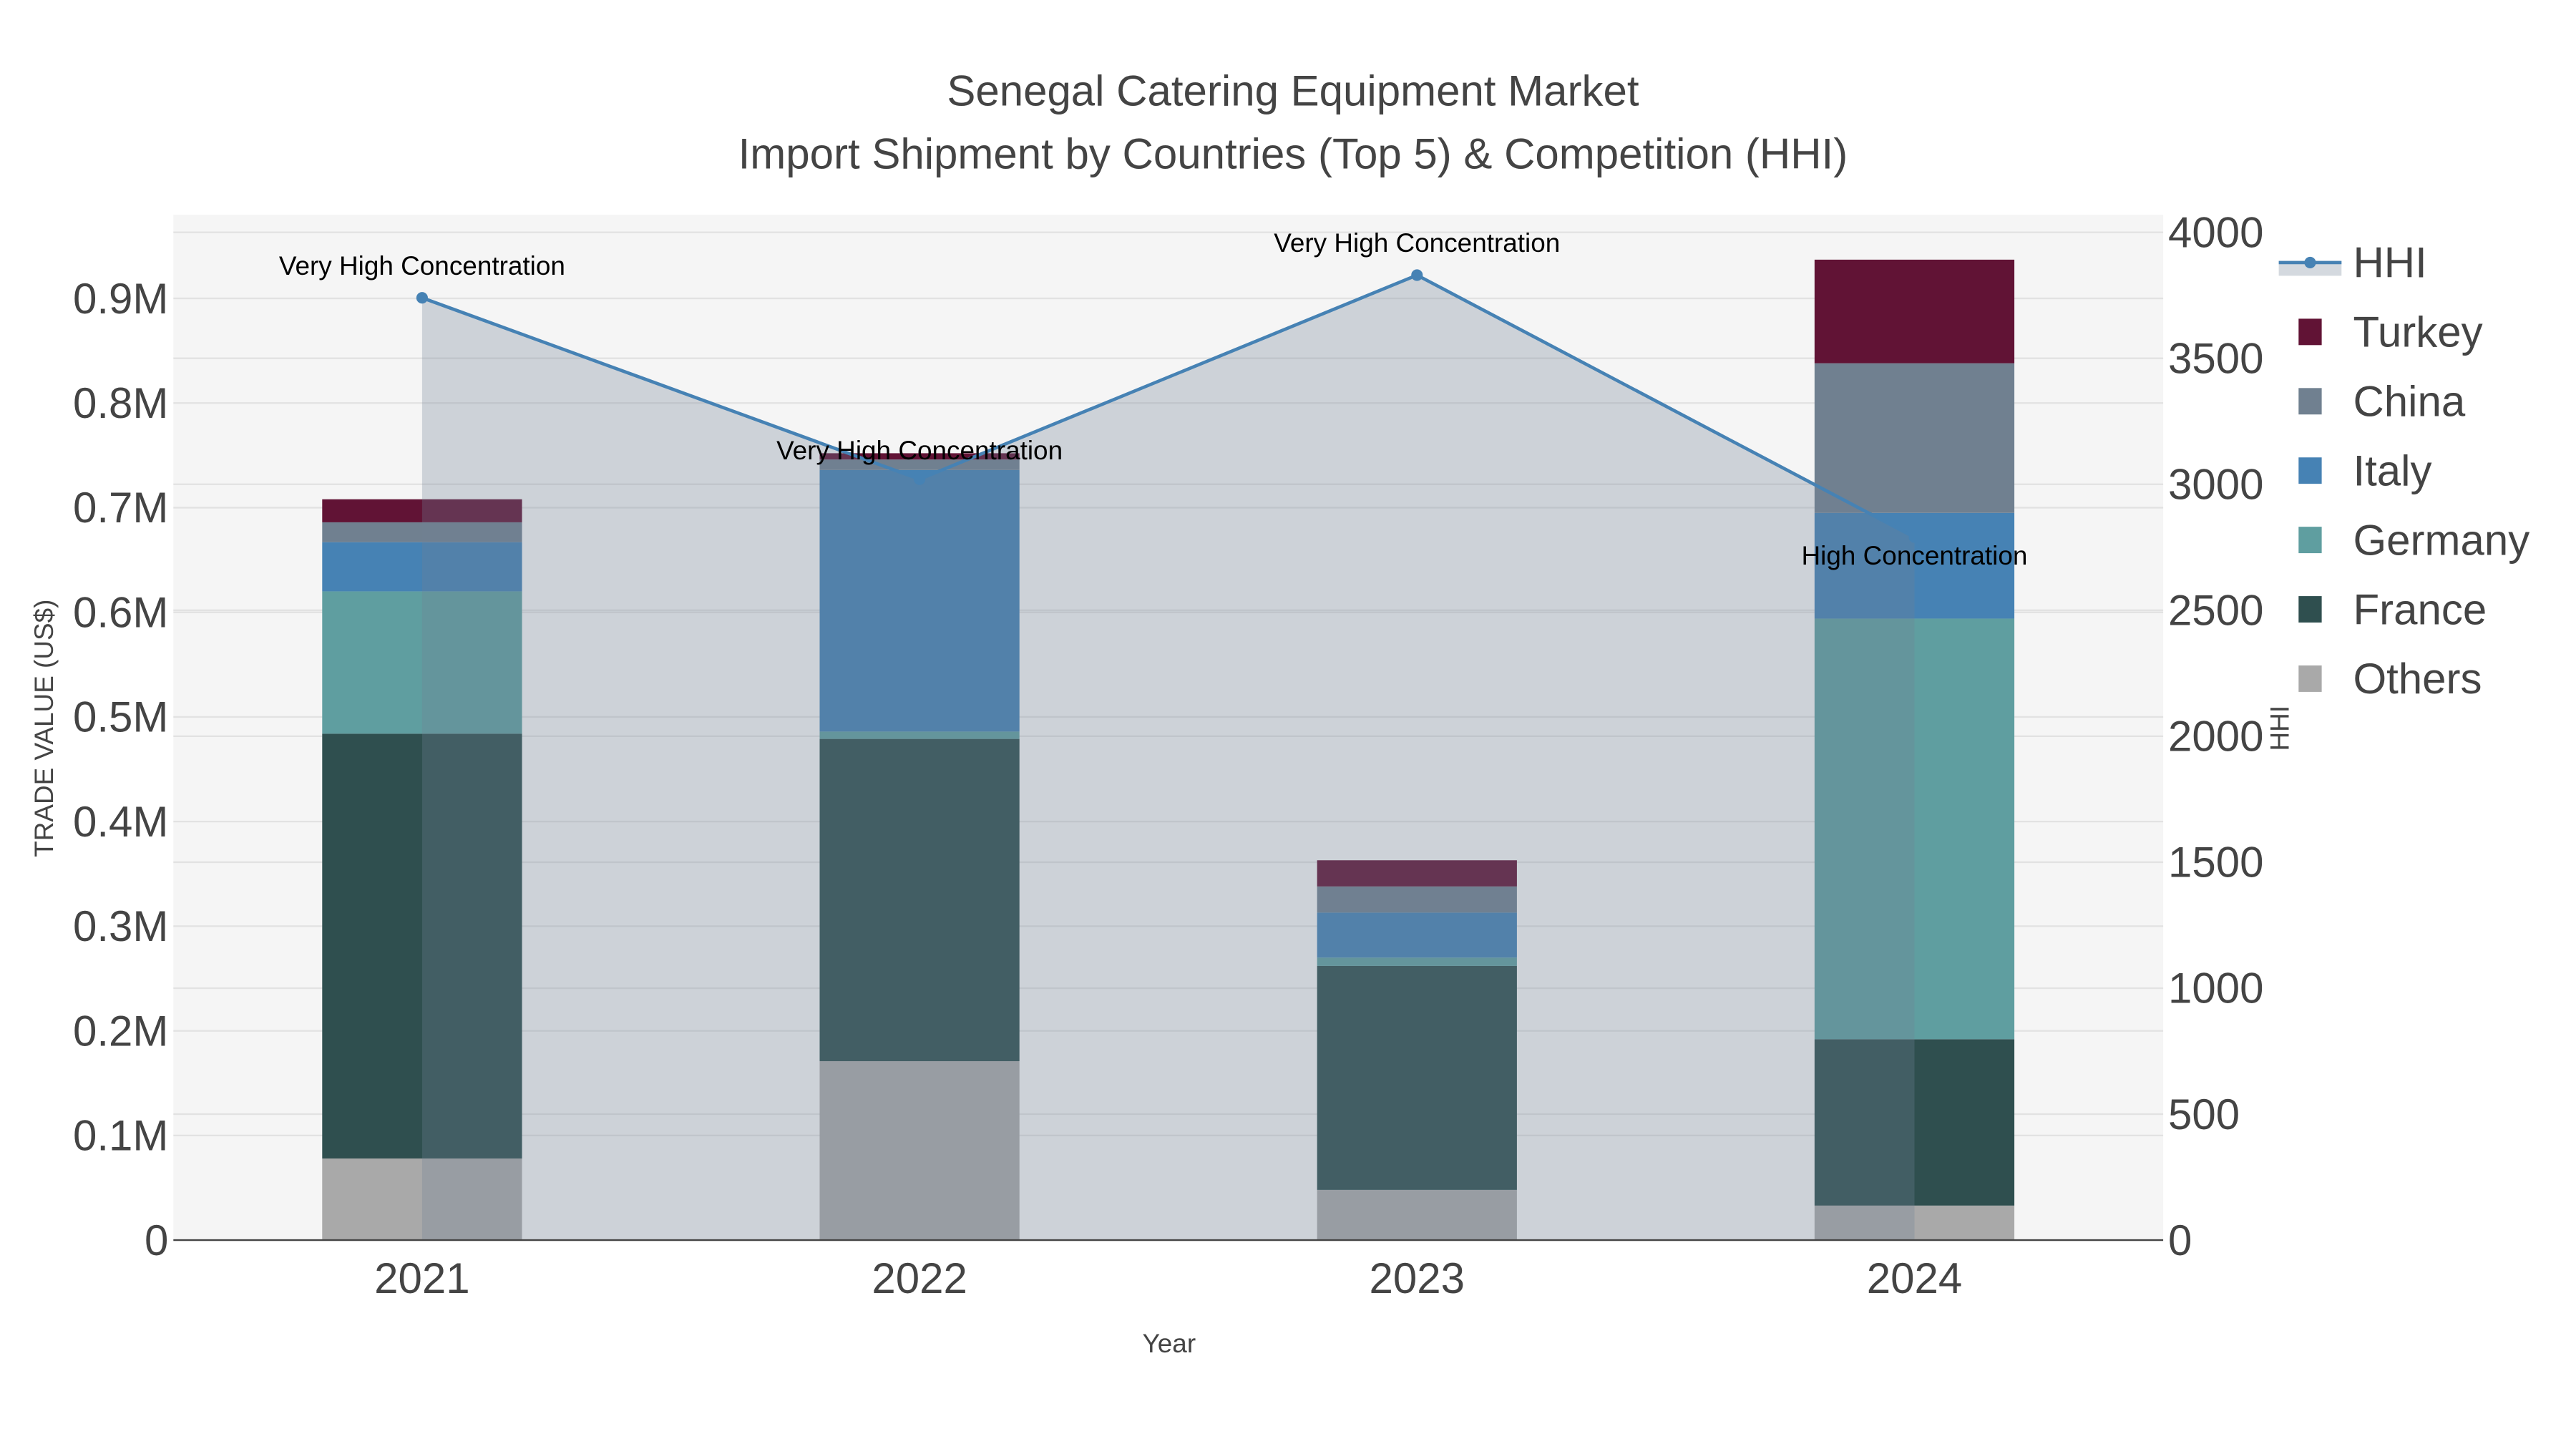 This screenshot has width=2576, height=1449. What do you see at coordinates (120, 717) in the screenshot?
I see `y-tick-label: 0.5M` at bounding box center [120, 717].